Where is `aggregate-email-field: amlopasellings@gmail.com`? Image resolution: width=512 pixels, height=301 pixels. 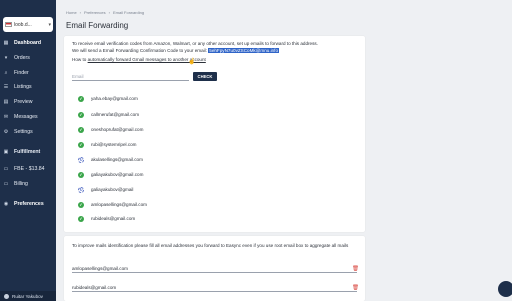
aggregate-email-field: amlopasellings@gmail.com is located at coordinates (214, 268).